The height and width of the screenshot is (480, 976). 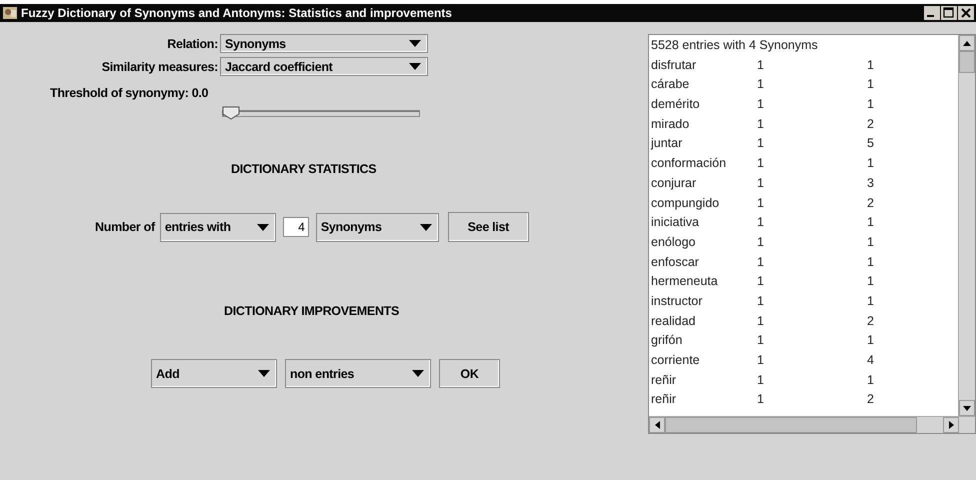 What do you see at coordinates (675, 223) in the screenshot?
I see `word-cell-text: iniciativa` at bounding box center [675, 223].